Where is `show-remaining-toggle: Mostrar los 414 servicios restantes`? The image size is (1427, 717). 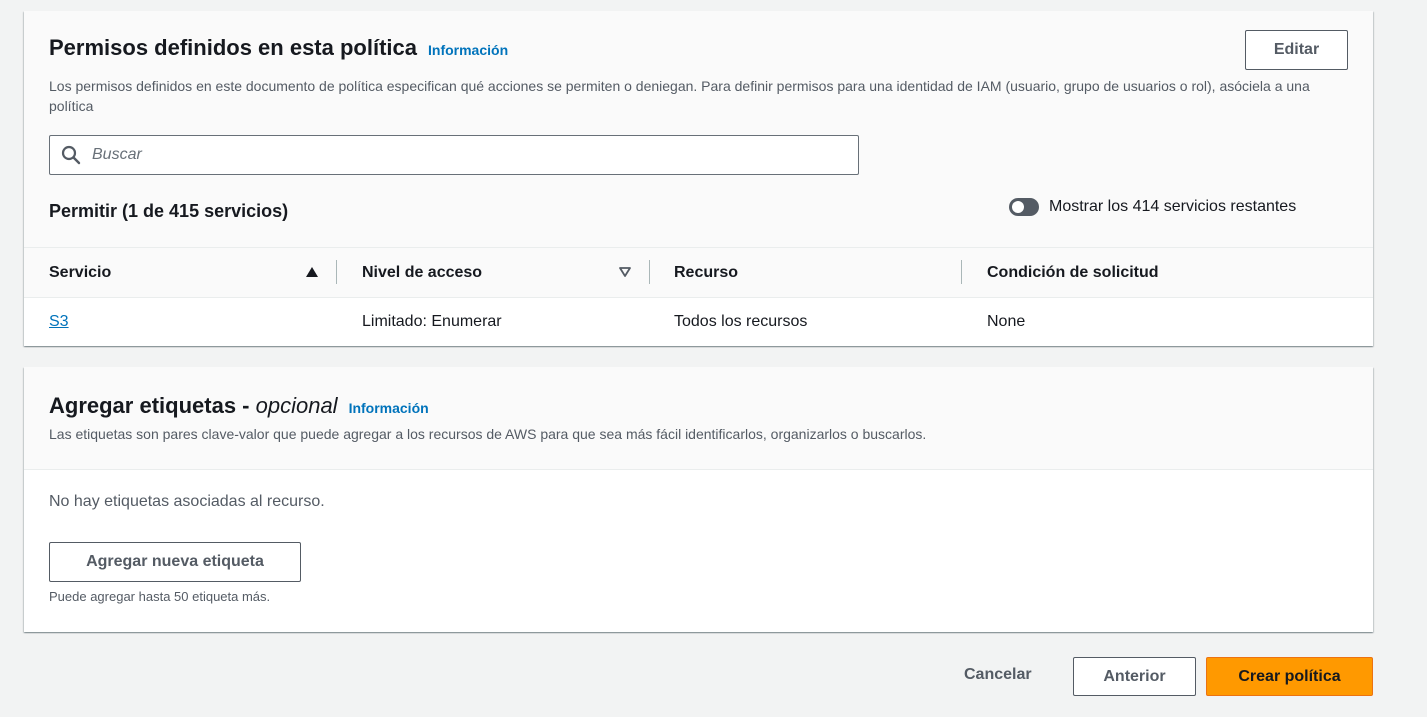
show-remaining-toggle: Mostrar los 414 servicios restantes is located at coordinates (1152, 207).